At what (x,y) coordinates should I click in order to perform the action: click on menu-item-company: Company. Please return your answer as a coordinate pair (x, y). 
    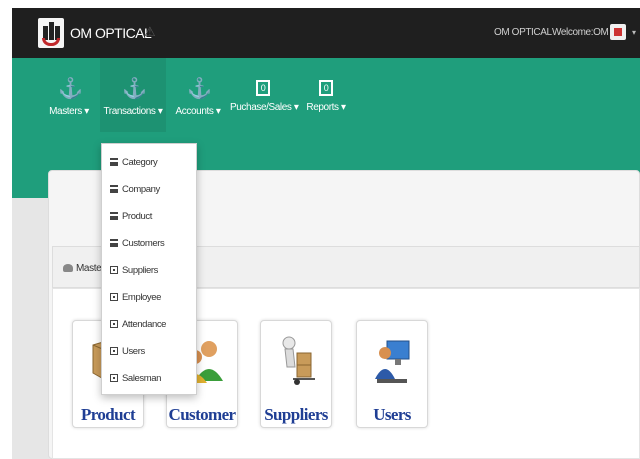
    Looking at the image, I should click on (135, 189).